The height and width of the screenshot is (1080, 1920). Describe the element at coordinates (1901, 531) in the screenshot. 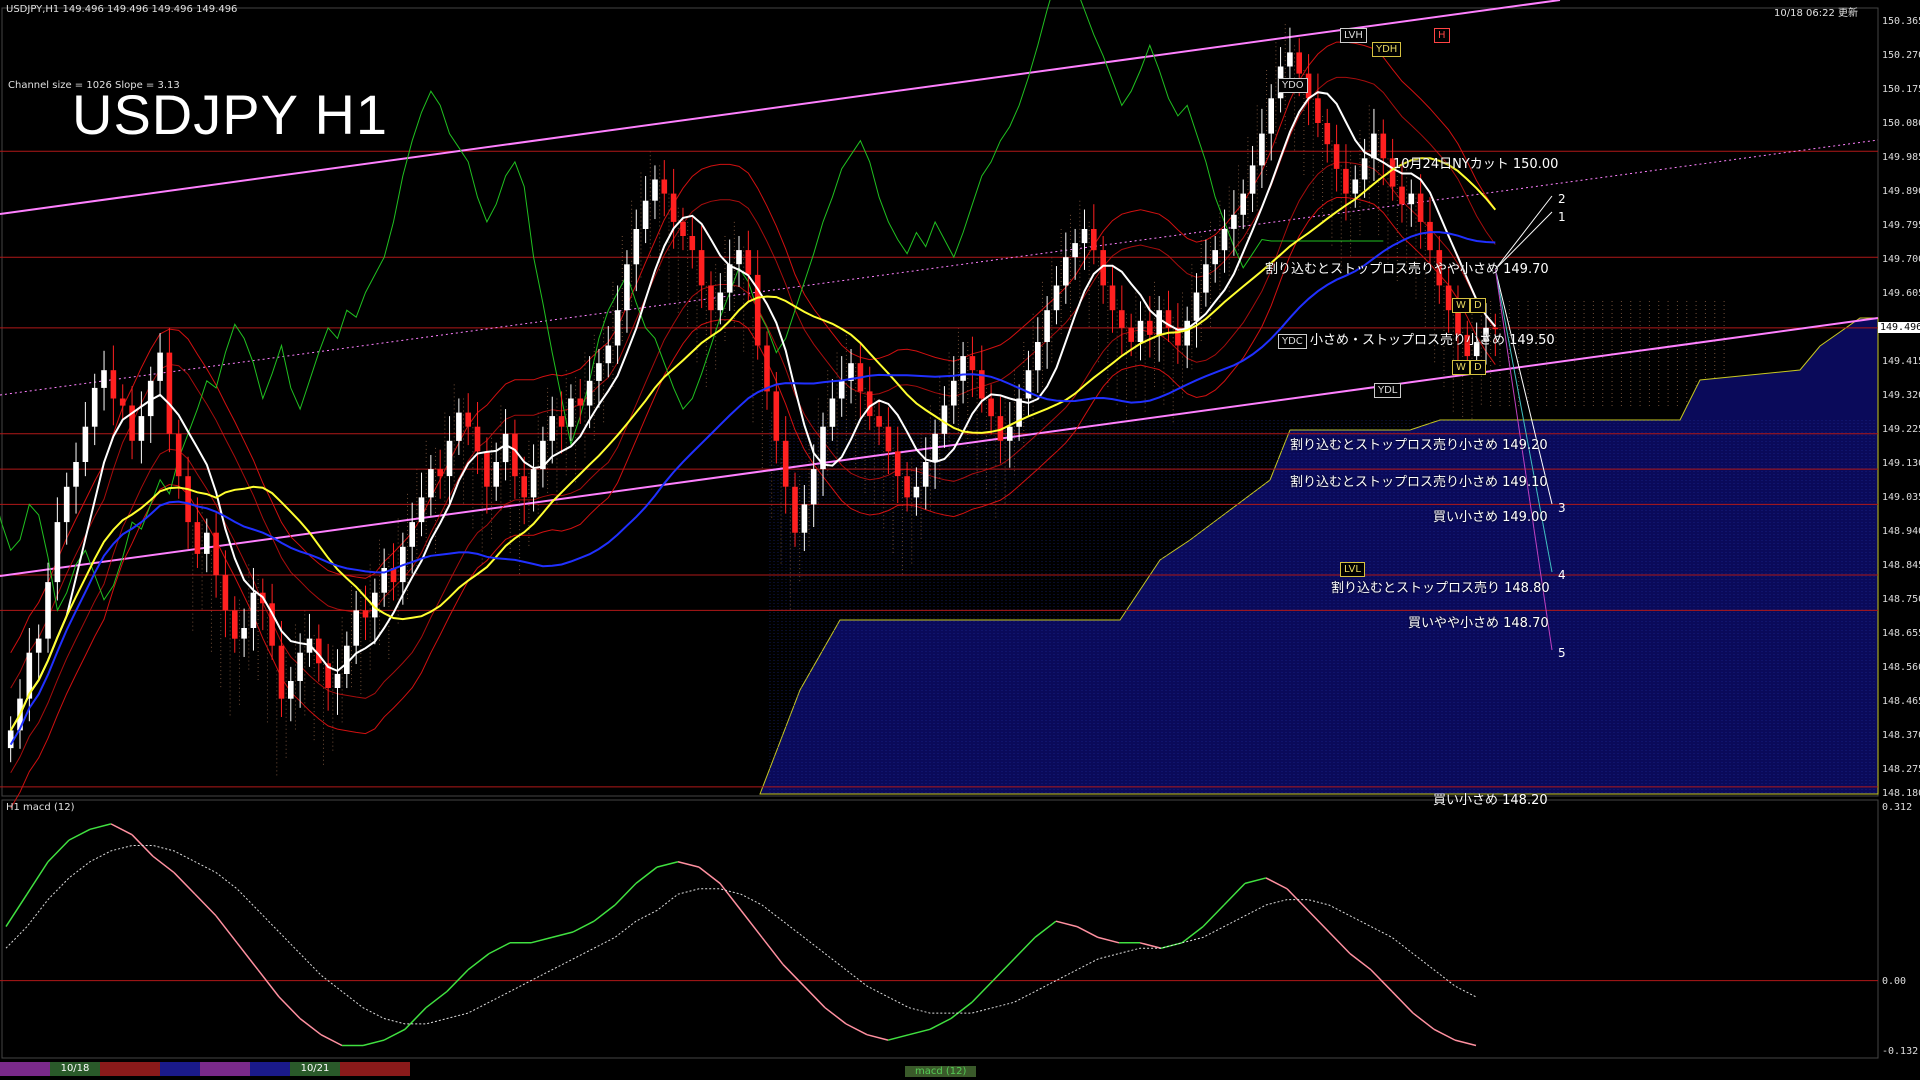

I see `axis-tick: 148.940` at that location.